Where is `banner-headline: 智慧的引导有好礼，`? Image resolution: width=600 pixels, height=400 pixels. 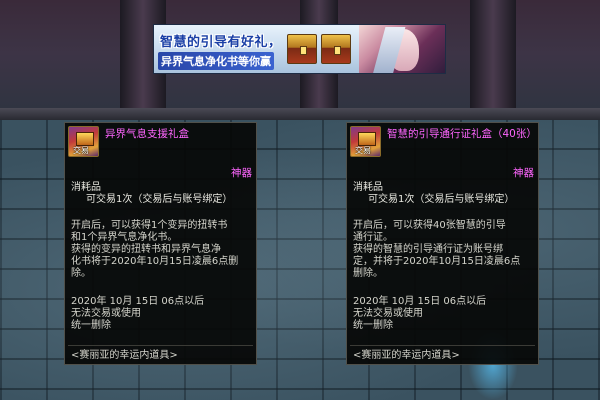 banner-headline: 智慧的引导有好礼， is located at coordinates (221, 42).